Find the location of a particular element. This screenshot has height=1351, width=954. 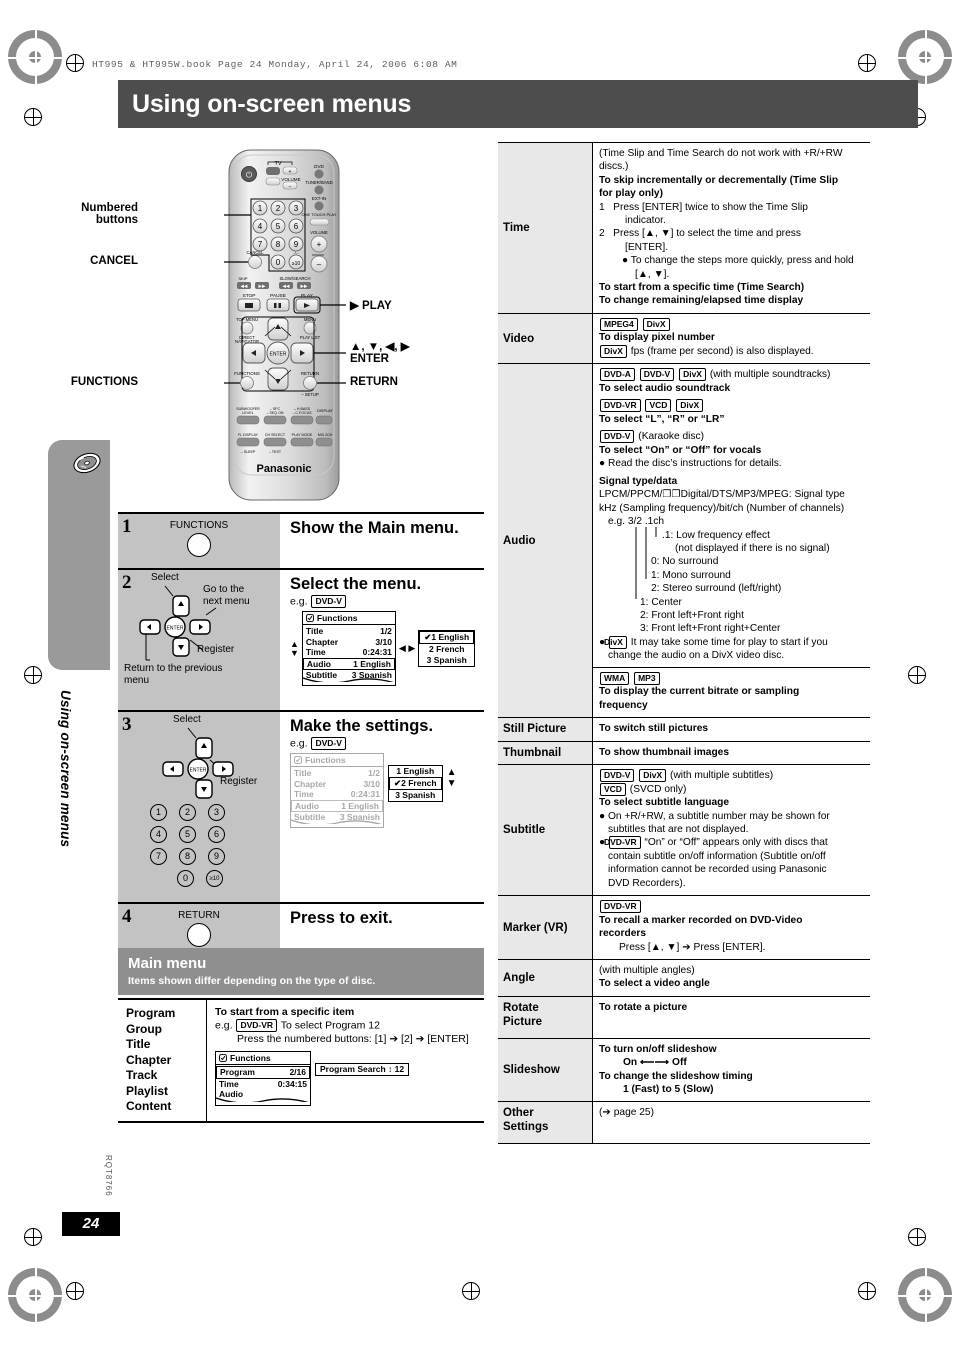

step-3-eg-prefix: e.g. is located at coordinates (299, 743).